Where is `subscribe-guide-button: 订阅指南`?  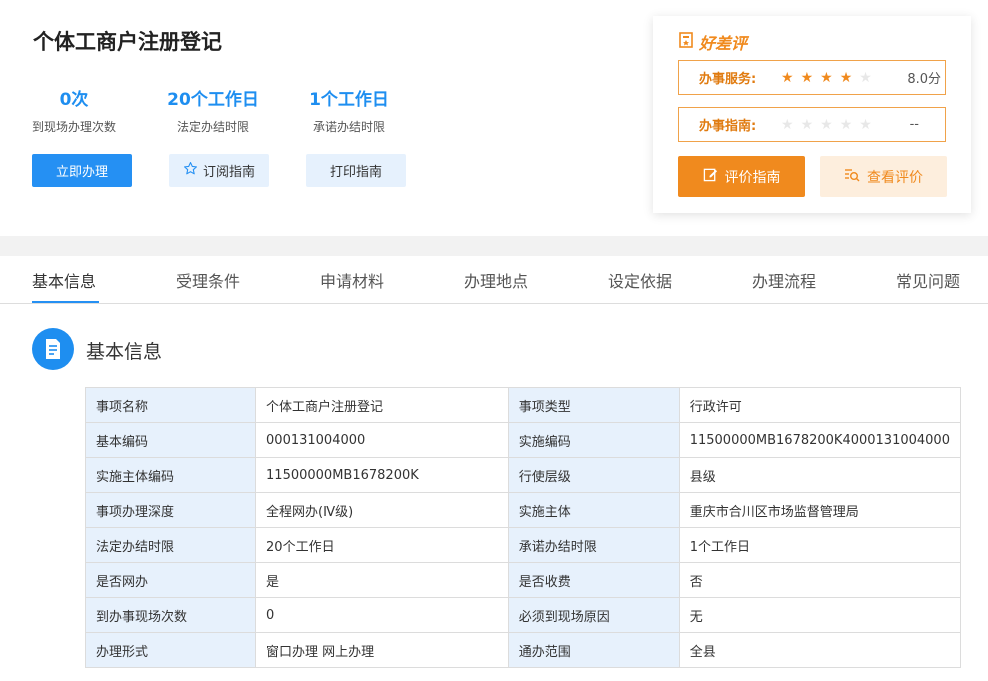
subscribe-guide-button: 订阅指南 is located at coordinates (219, 170).